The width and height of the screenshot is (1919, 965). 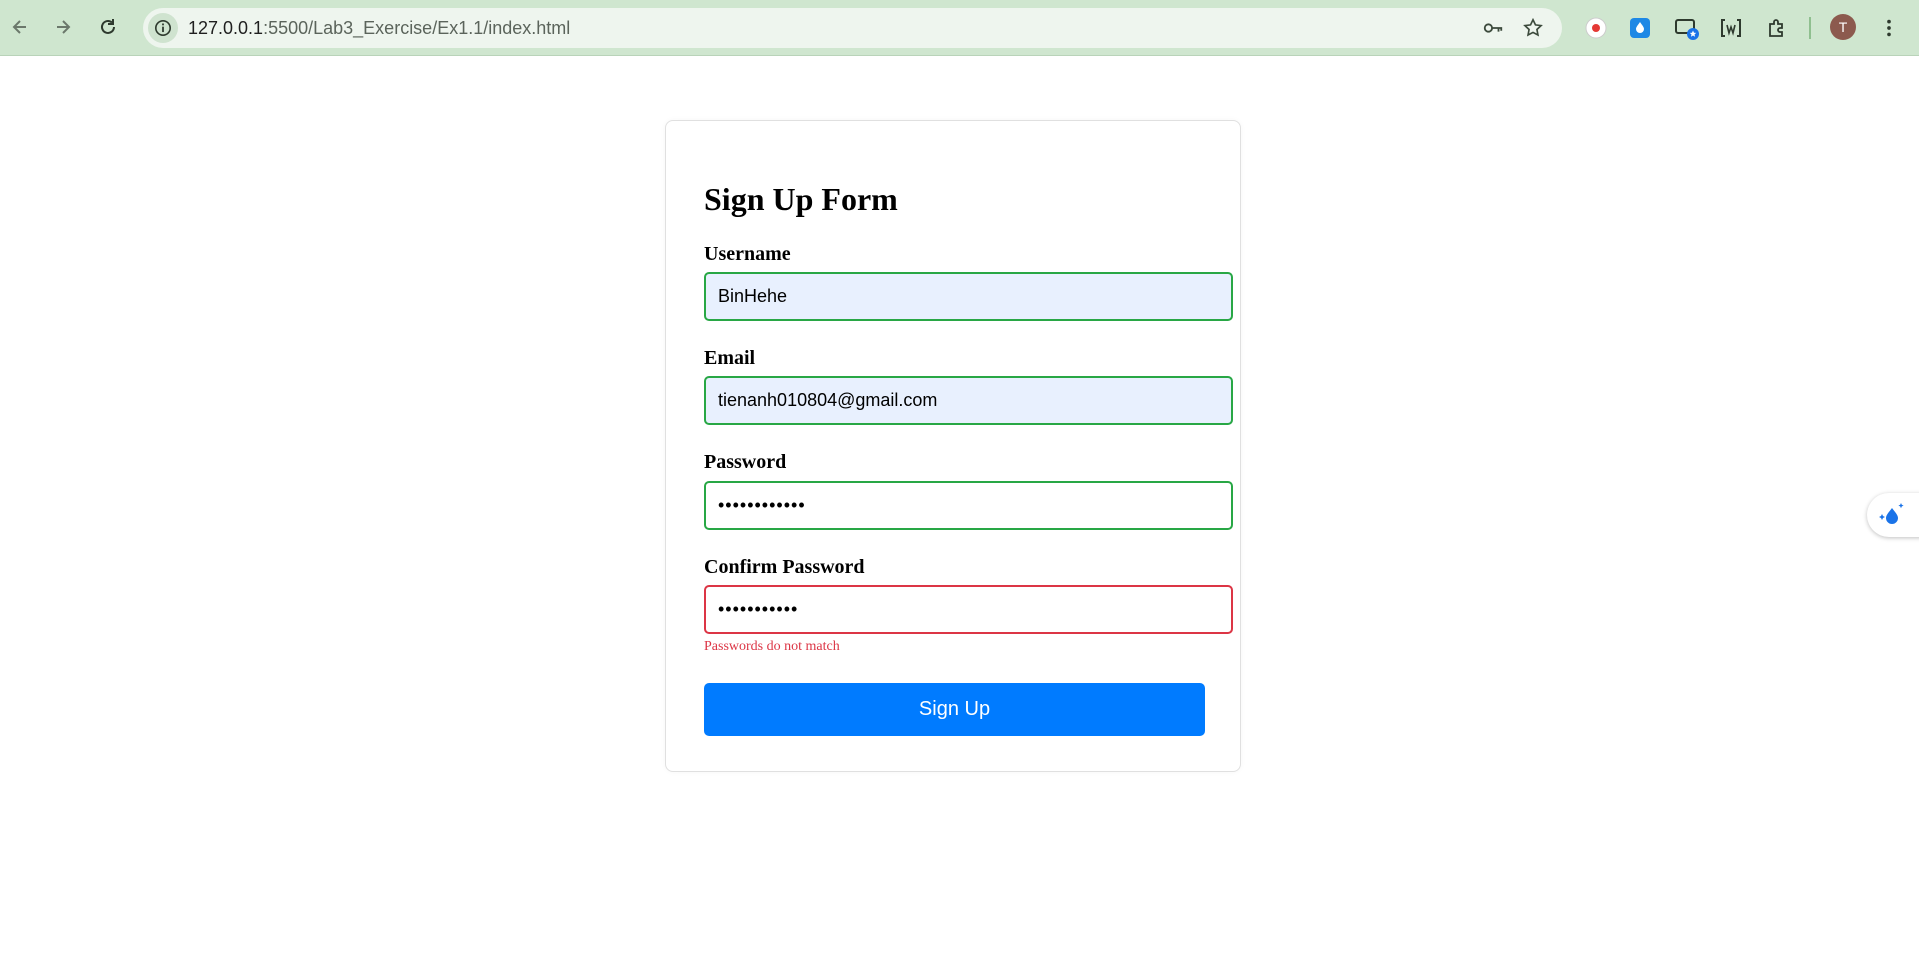 What do you see at coordinates (108, 27) in the screenshot?
I see `reload-icon` at bounding box center [108, 27].